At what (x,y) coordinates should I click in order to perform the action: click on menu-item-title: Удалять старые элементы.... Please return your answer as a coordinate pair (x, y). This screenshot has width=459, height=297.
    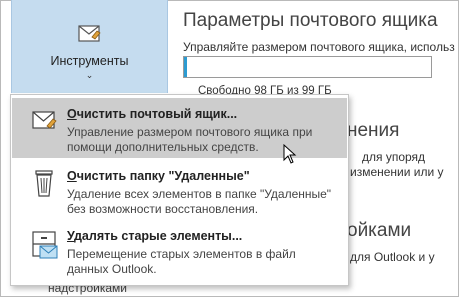
    Looking at the image, I should click on (155, 236).